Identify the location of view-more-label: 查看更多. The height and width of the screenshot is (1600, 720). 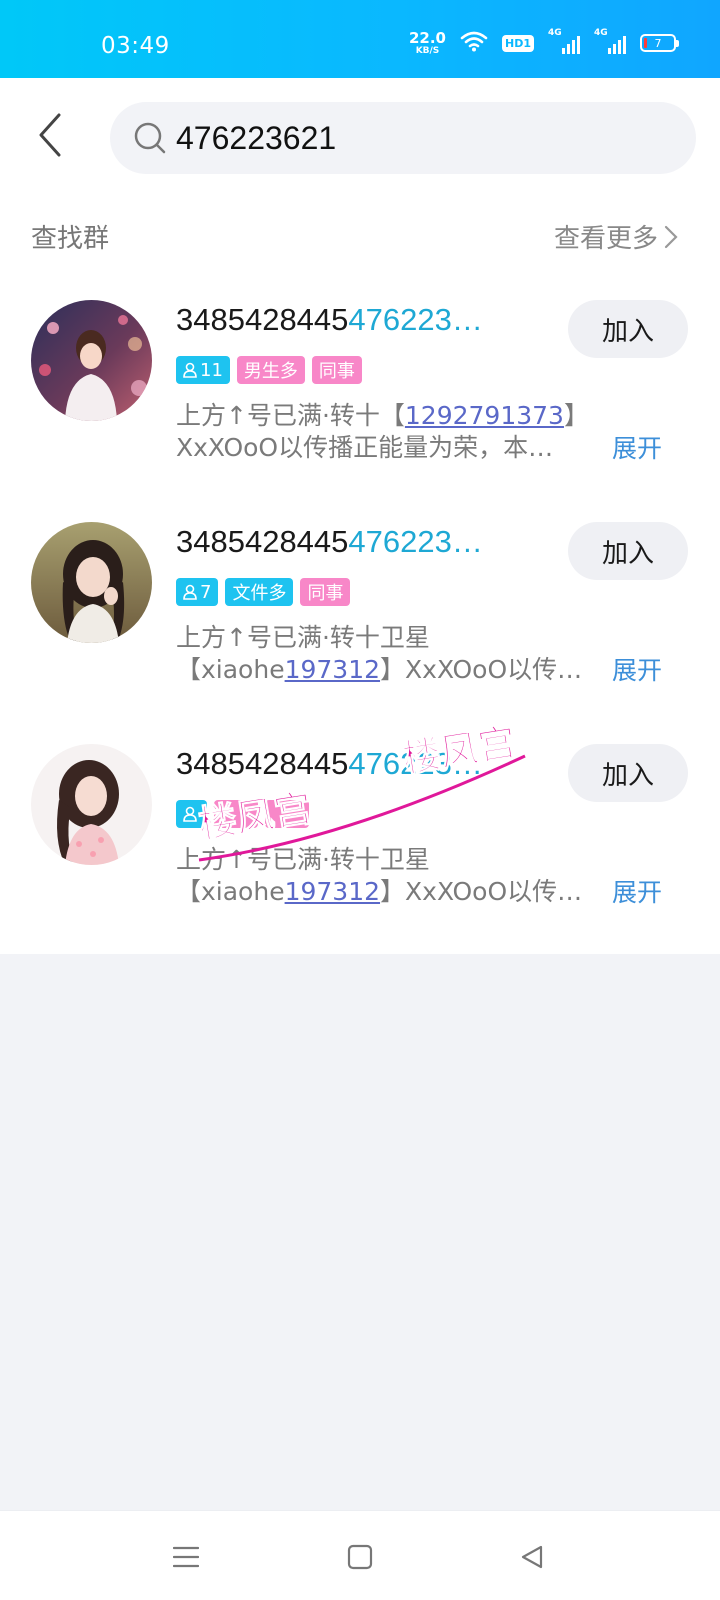
(605, 239).